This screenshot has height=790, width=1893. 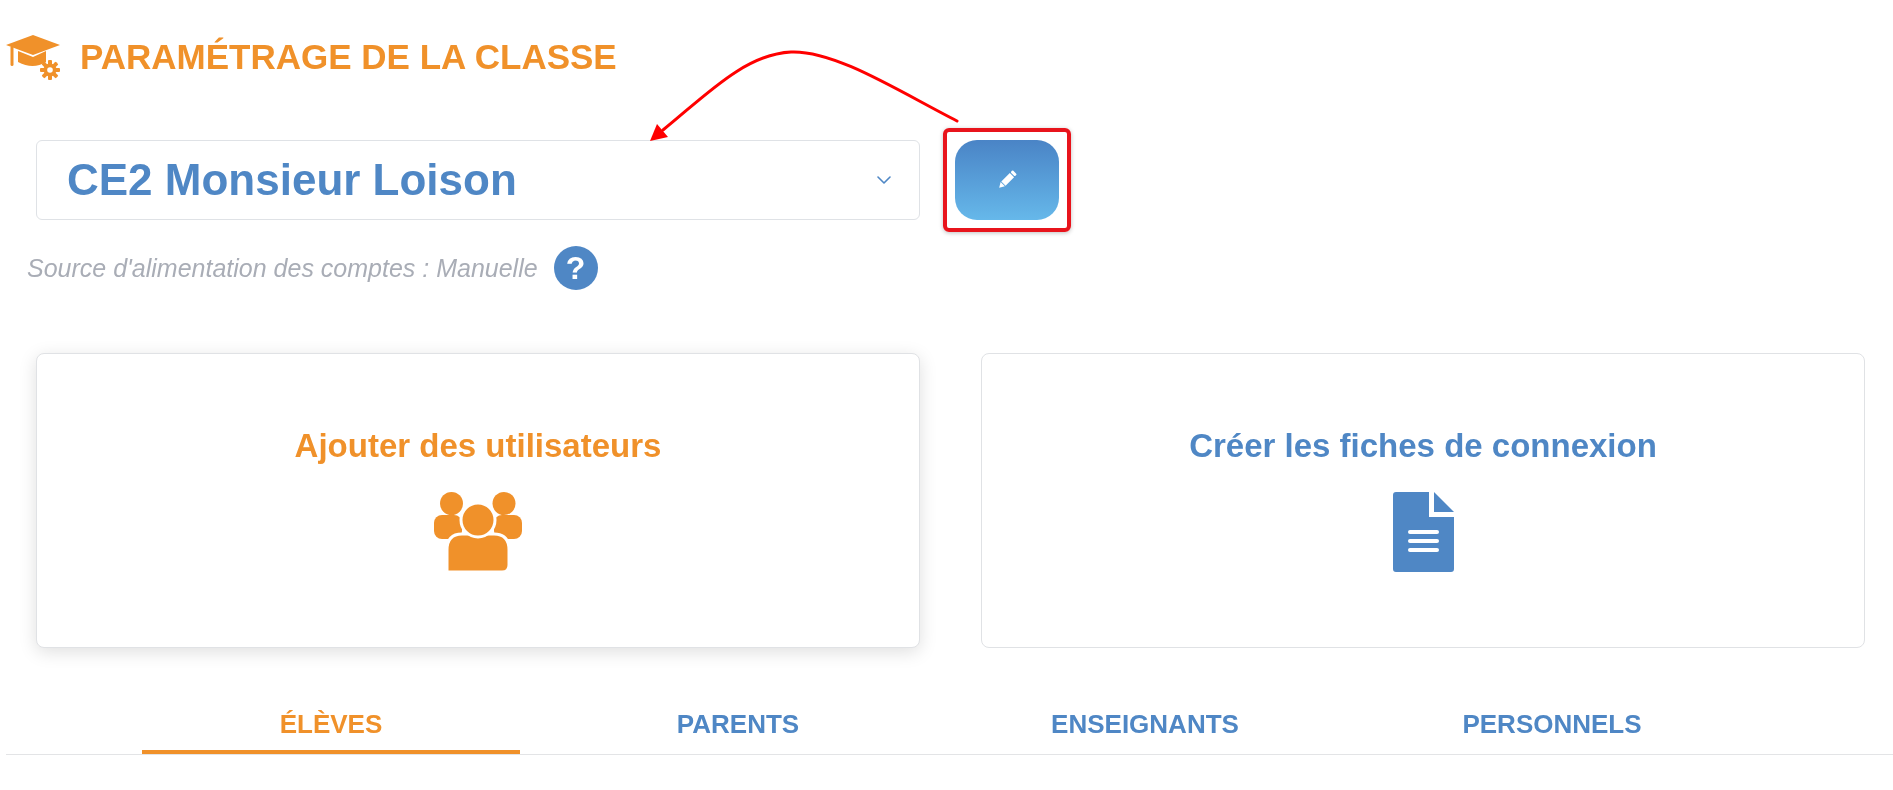 I want to click on page-title: PARAMÉTRAGE DE LA CLASSE, so click(x=348, y=56).